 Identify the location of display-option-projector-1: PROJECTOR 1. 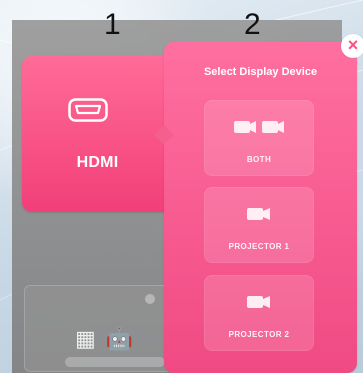
(259, 225).